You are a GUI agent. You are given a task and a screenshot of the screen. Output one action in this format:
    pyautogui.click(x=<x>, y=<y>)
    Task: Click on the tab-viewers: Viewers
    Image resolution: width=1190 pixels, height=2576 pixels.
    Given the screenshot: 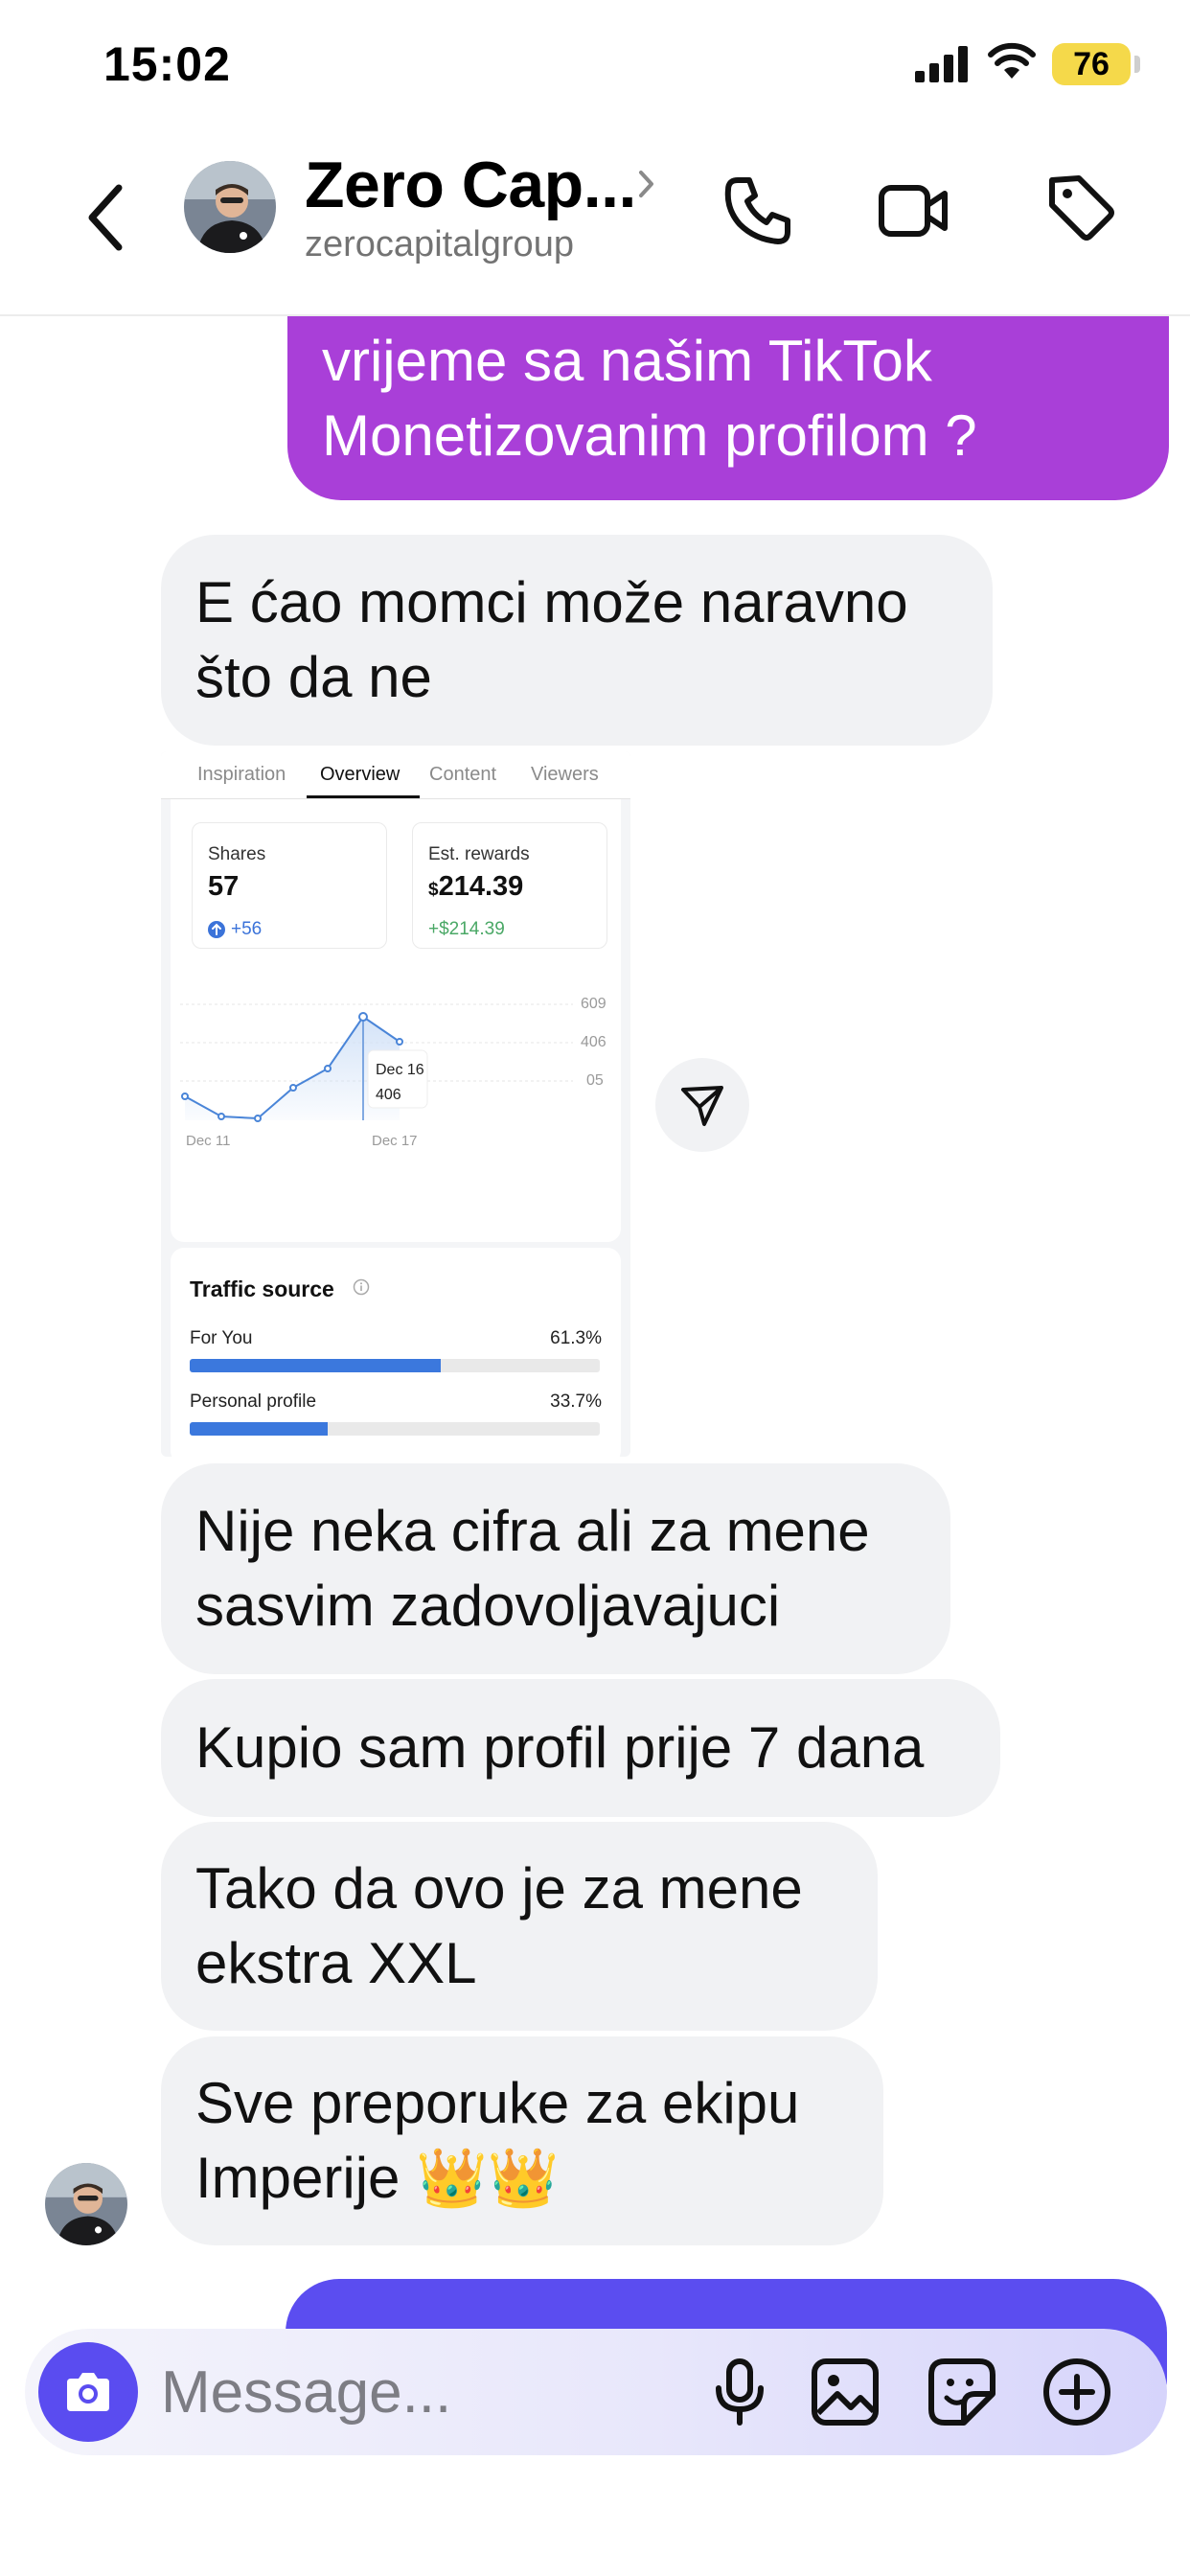 What is the action you would take?
    pyautogui.click(x=565, y=774)
    